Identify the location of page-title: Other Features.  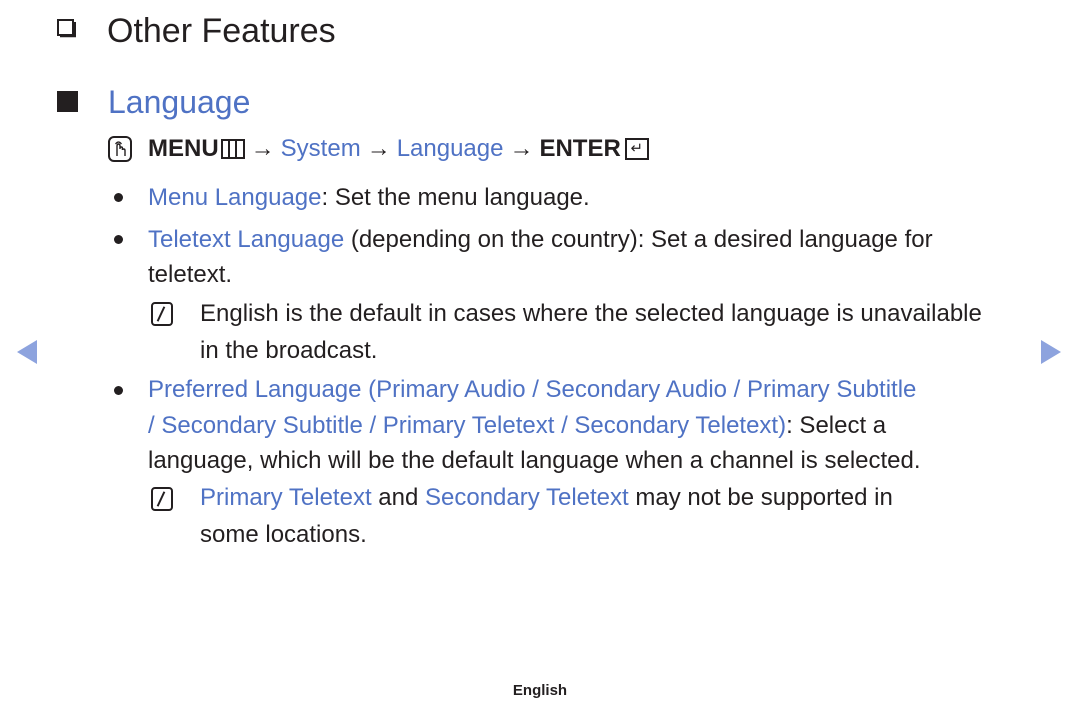
(221, 31).